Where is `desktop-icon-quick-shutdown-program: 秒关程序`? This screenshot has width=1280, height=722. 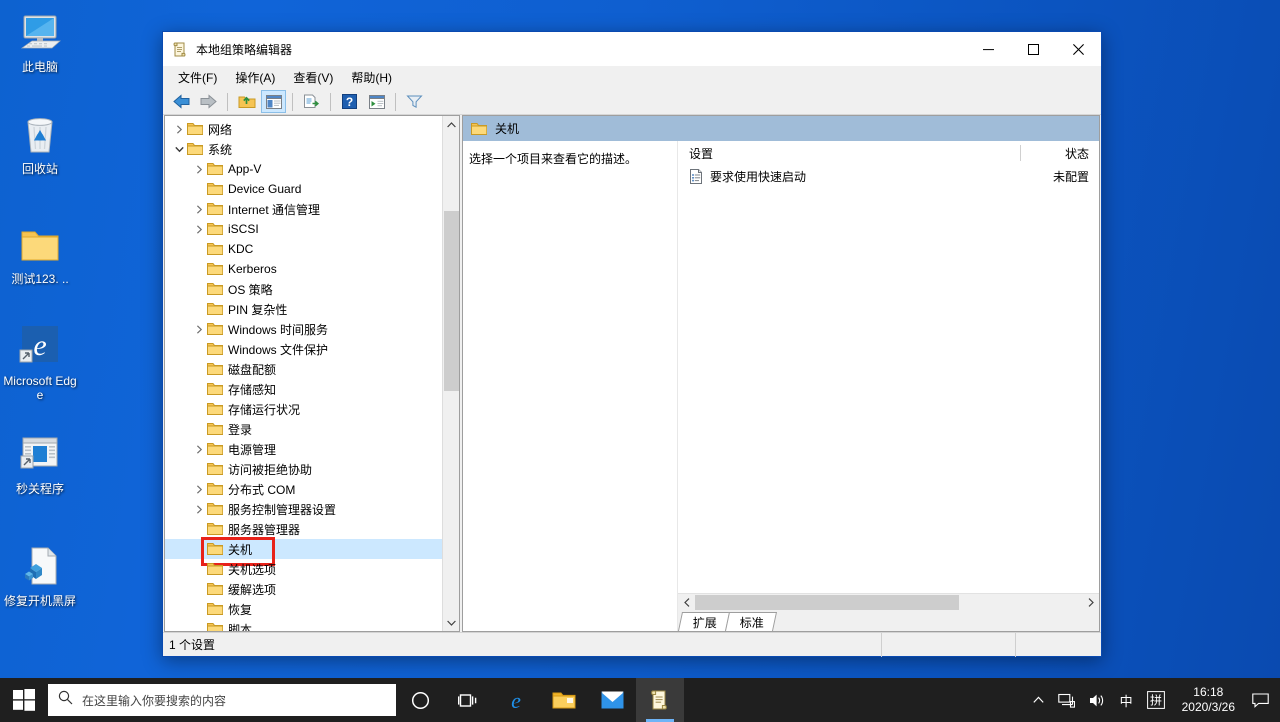
desktop-icon-quick-shutdown-program: 秒关程序 is located at coordinates (40, 463).